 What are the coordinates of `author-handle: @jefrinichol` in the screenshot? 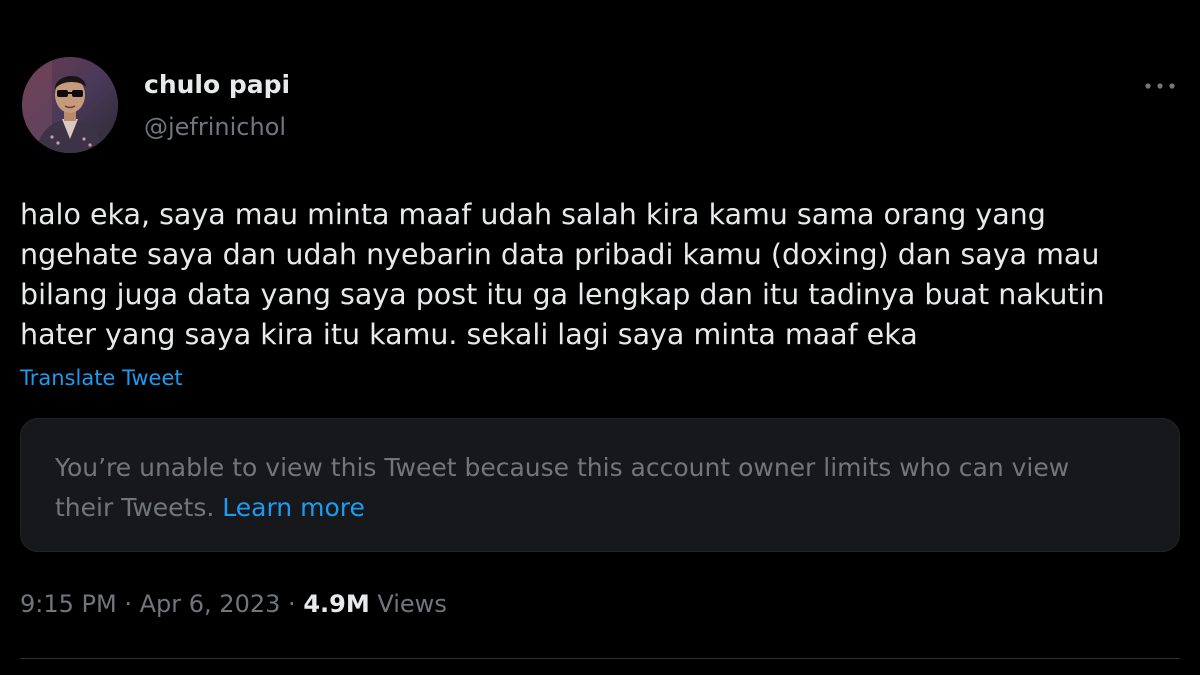 It's located at (215, 127).